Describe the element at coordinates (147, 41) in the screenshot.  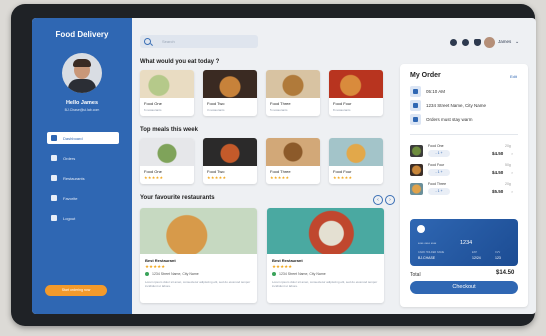
I see `search-icon` at that location.